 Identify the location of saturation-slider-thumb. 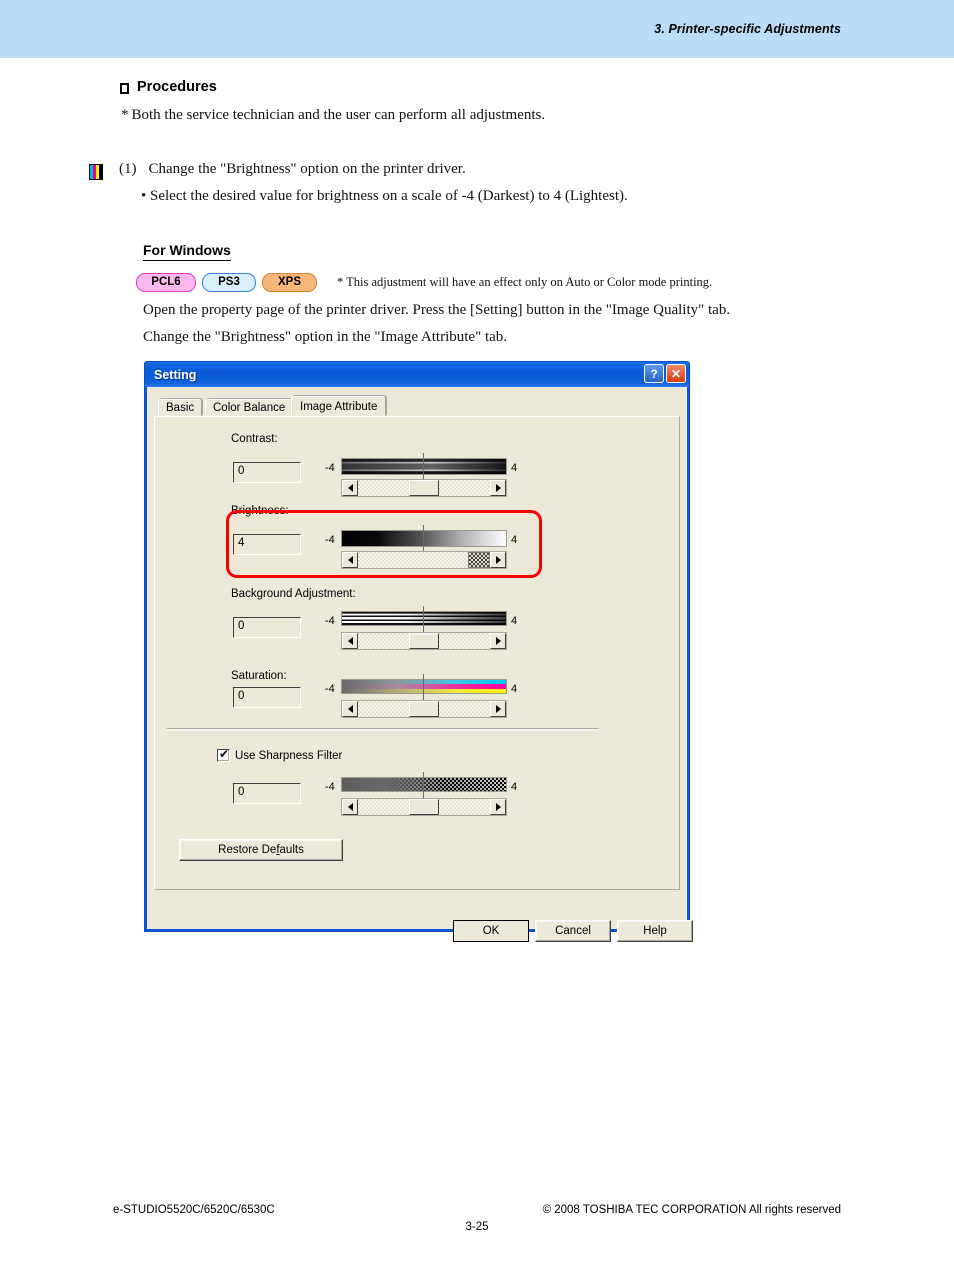
(424, 709).